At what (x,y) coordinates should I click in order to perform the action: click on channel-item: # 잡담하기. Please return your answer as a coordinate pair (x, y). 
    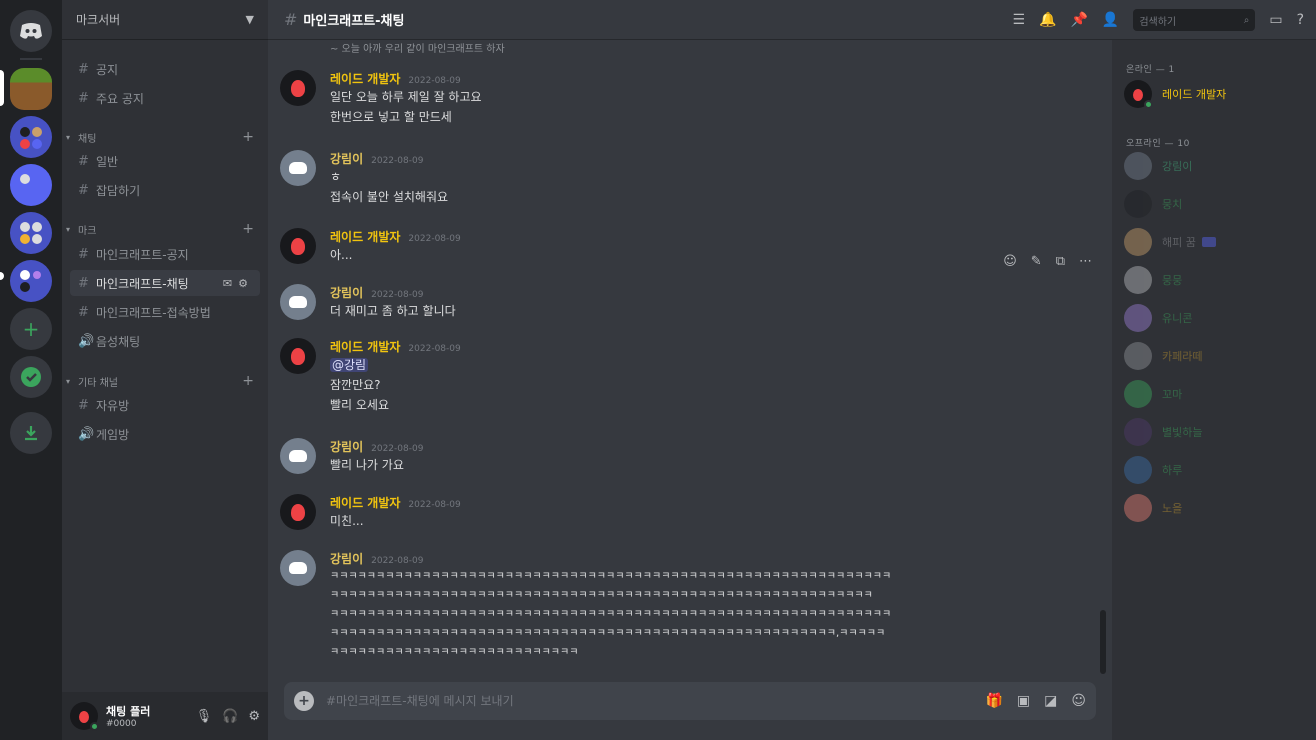
    Looking at the image, I should click on (165, 190).